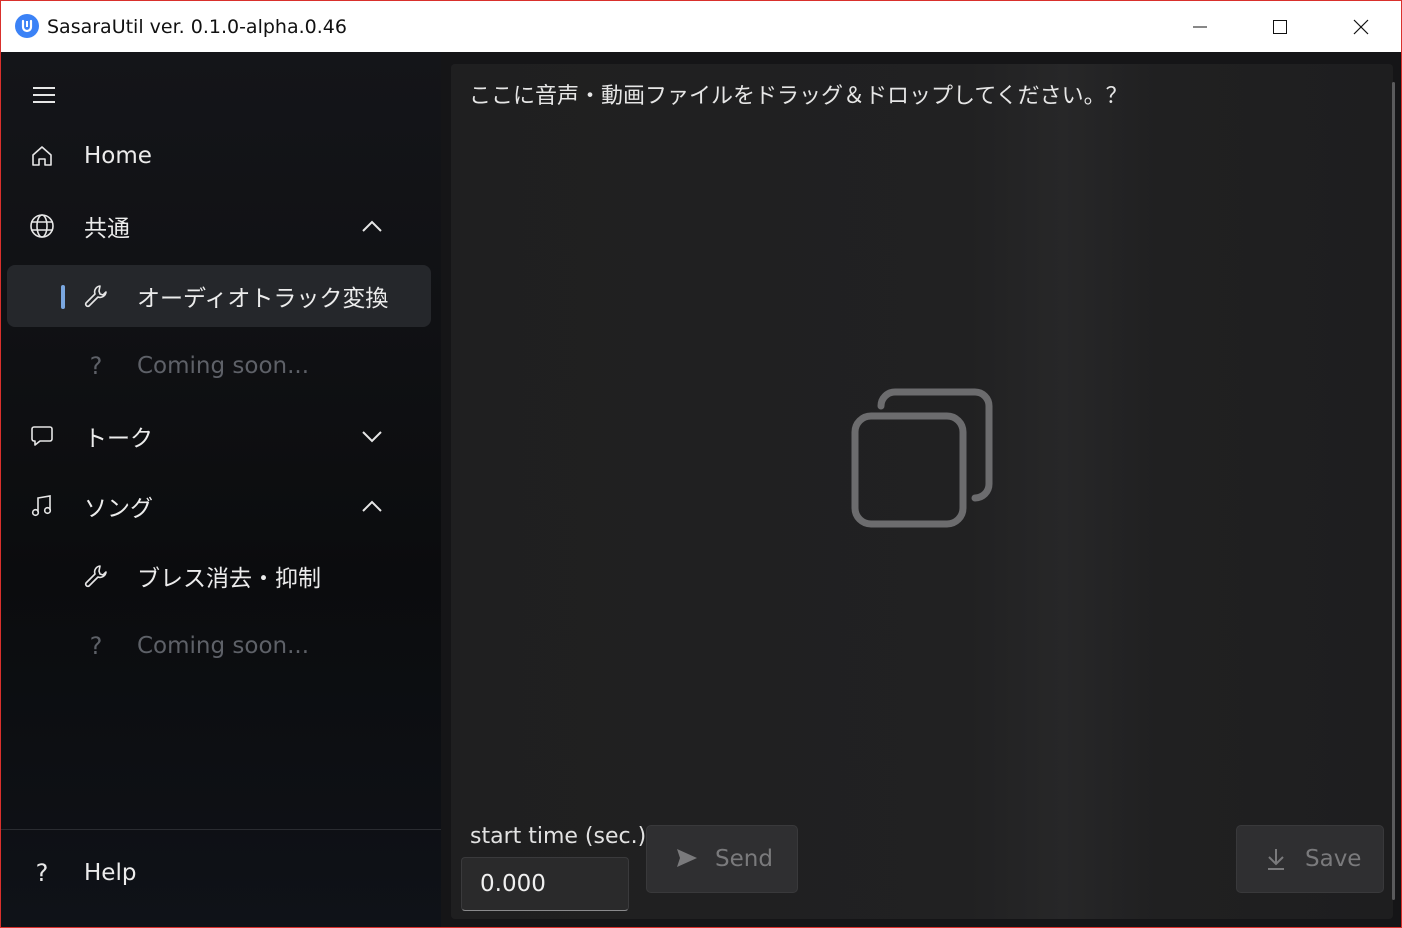 The width and height of the screenshot is (1402, 928). What do you see at coordinates (372, 436) in the screenshot?
I see `chevron-down-icon` at bounding box center [372, 436].